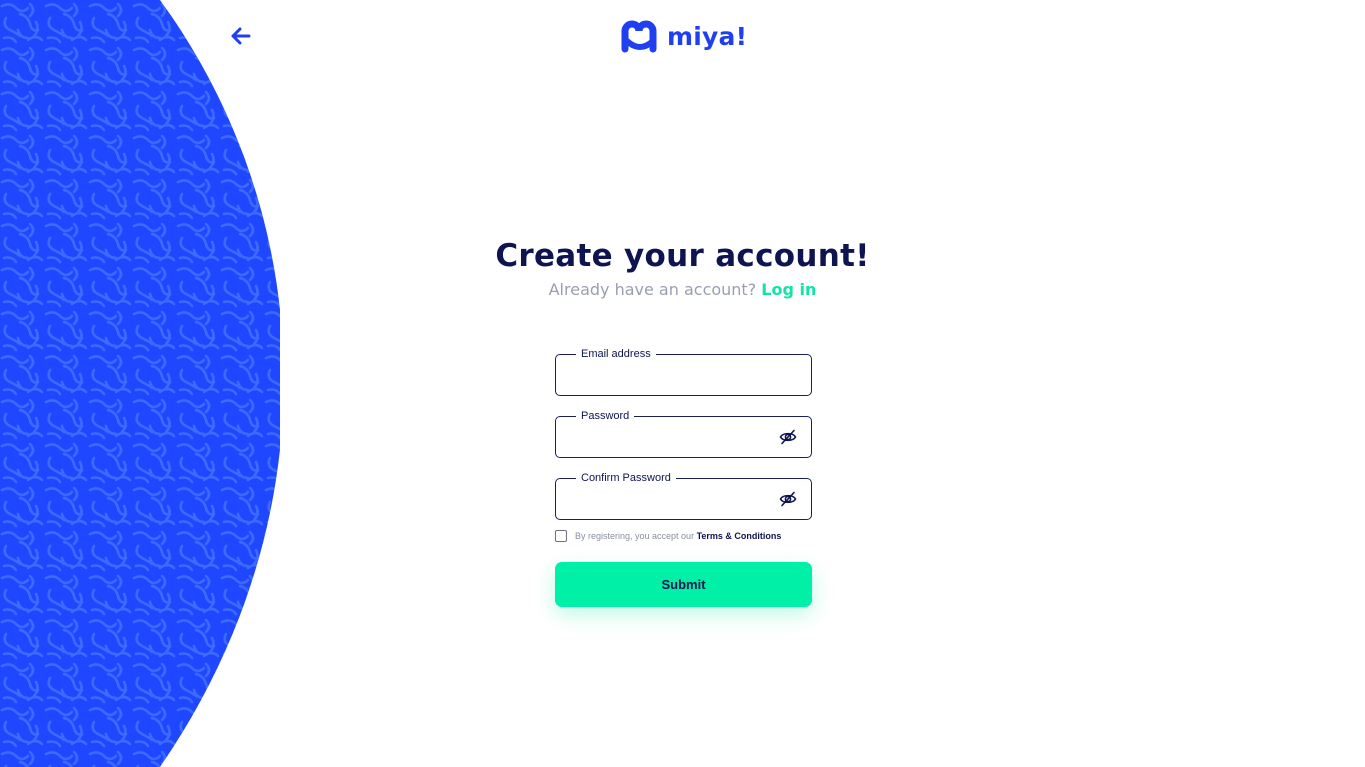  What do you see at coordinates (616, 354) in the screenshot?
I see `email-label: Email address` at bounding box center [616, 354].